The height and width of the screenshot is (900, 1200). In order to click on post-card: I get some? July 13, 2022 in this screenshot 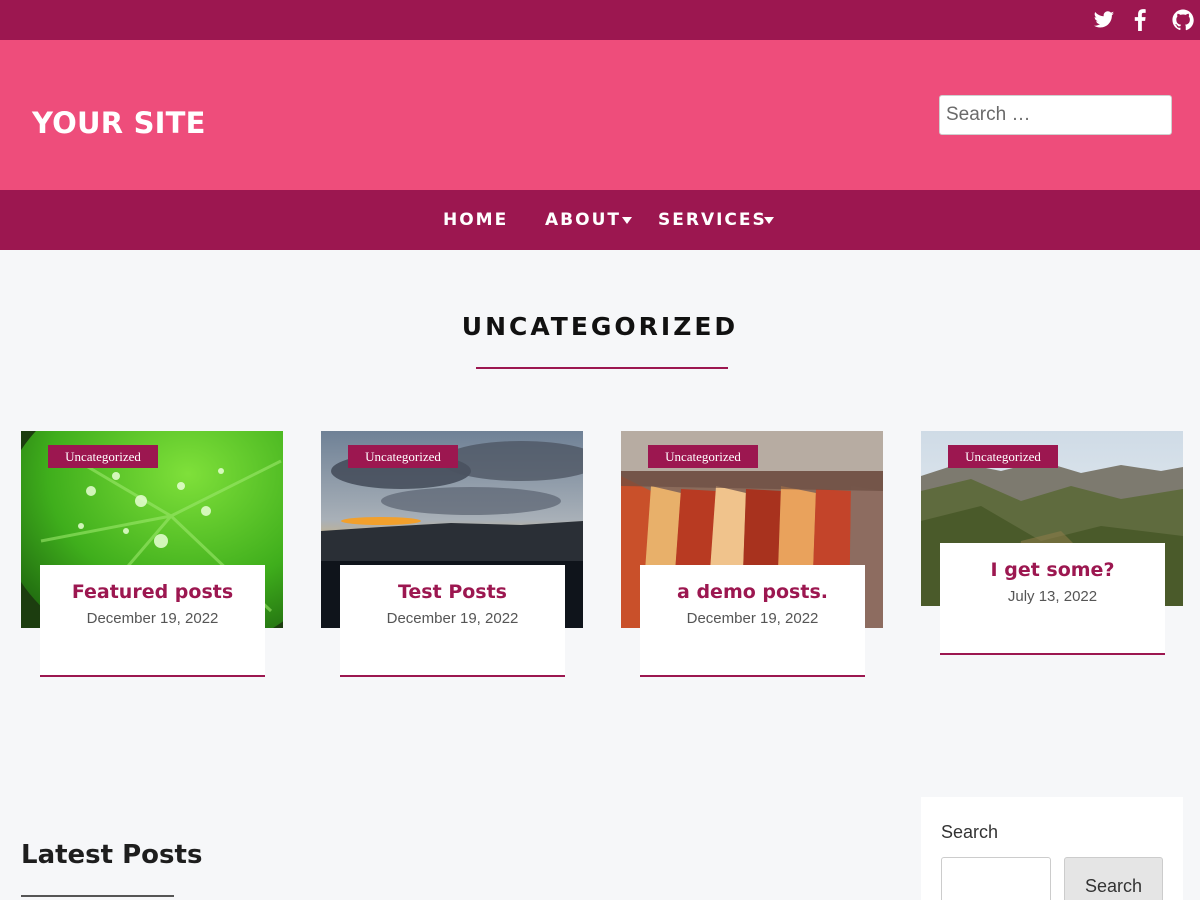, I will do `click(1052, 599)`.